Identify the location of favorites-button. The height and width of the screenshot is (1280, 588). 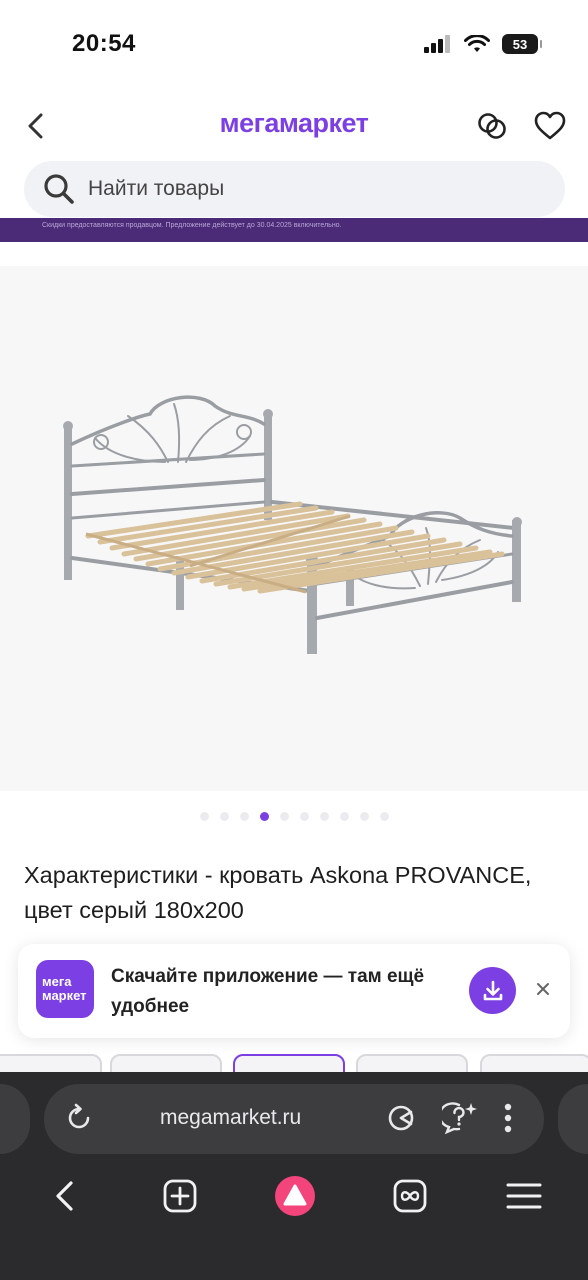
(550, 126).